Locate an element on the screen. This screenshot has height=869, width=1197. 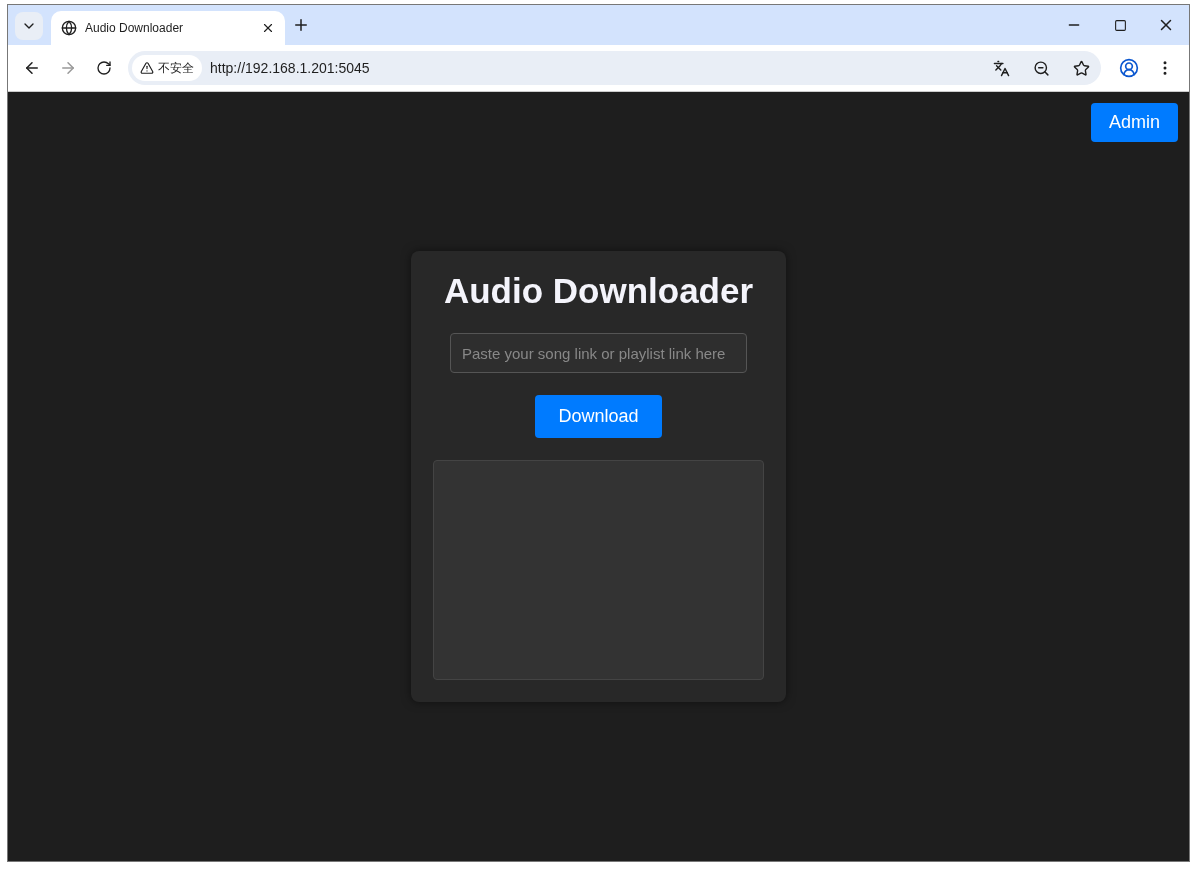
zoom-out-icon is located at coordinates (1041, 68).